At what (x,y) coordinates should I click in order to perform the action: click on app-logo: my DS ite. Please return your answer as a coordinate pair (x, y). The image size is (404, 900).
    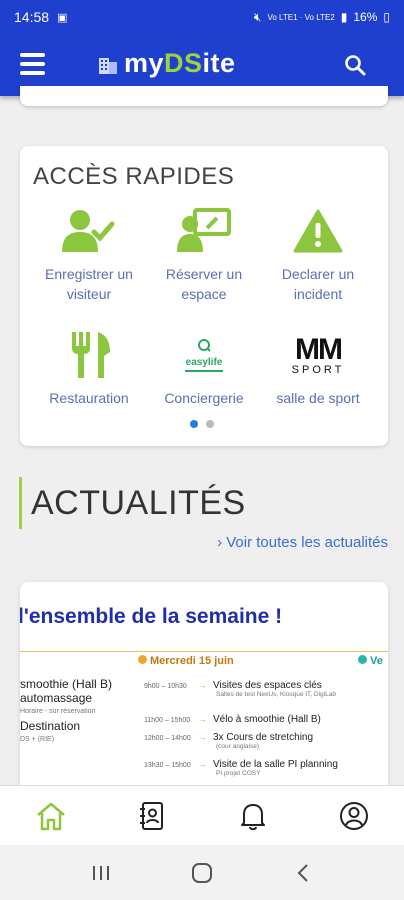
    Looking at the image, I should click on (166, 63).